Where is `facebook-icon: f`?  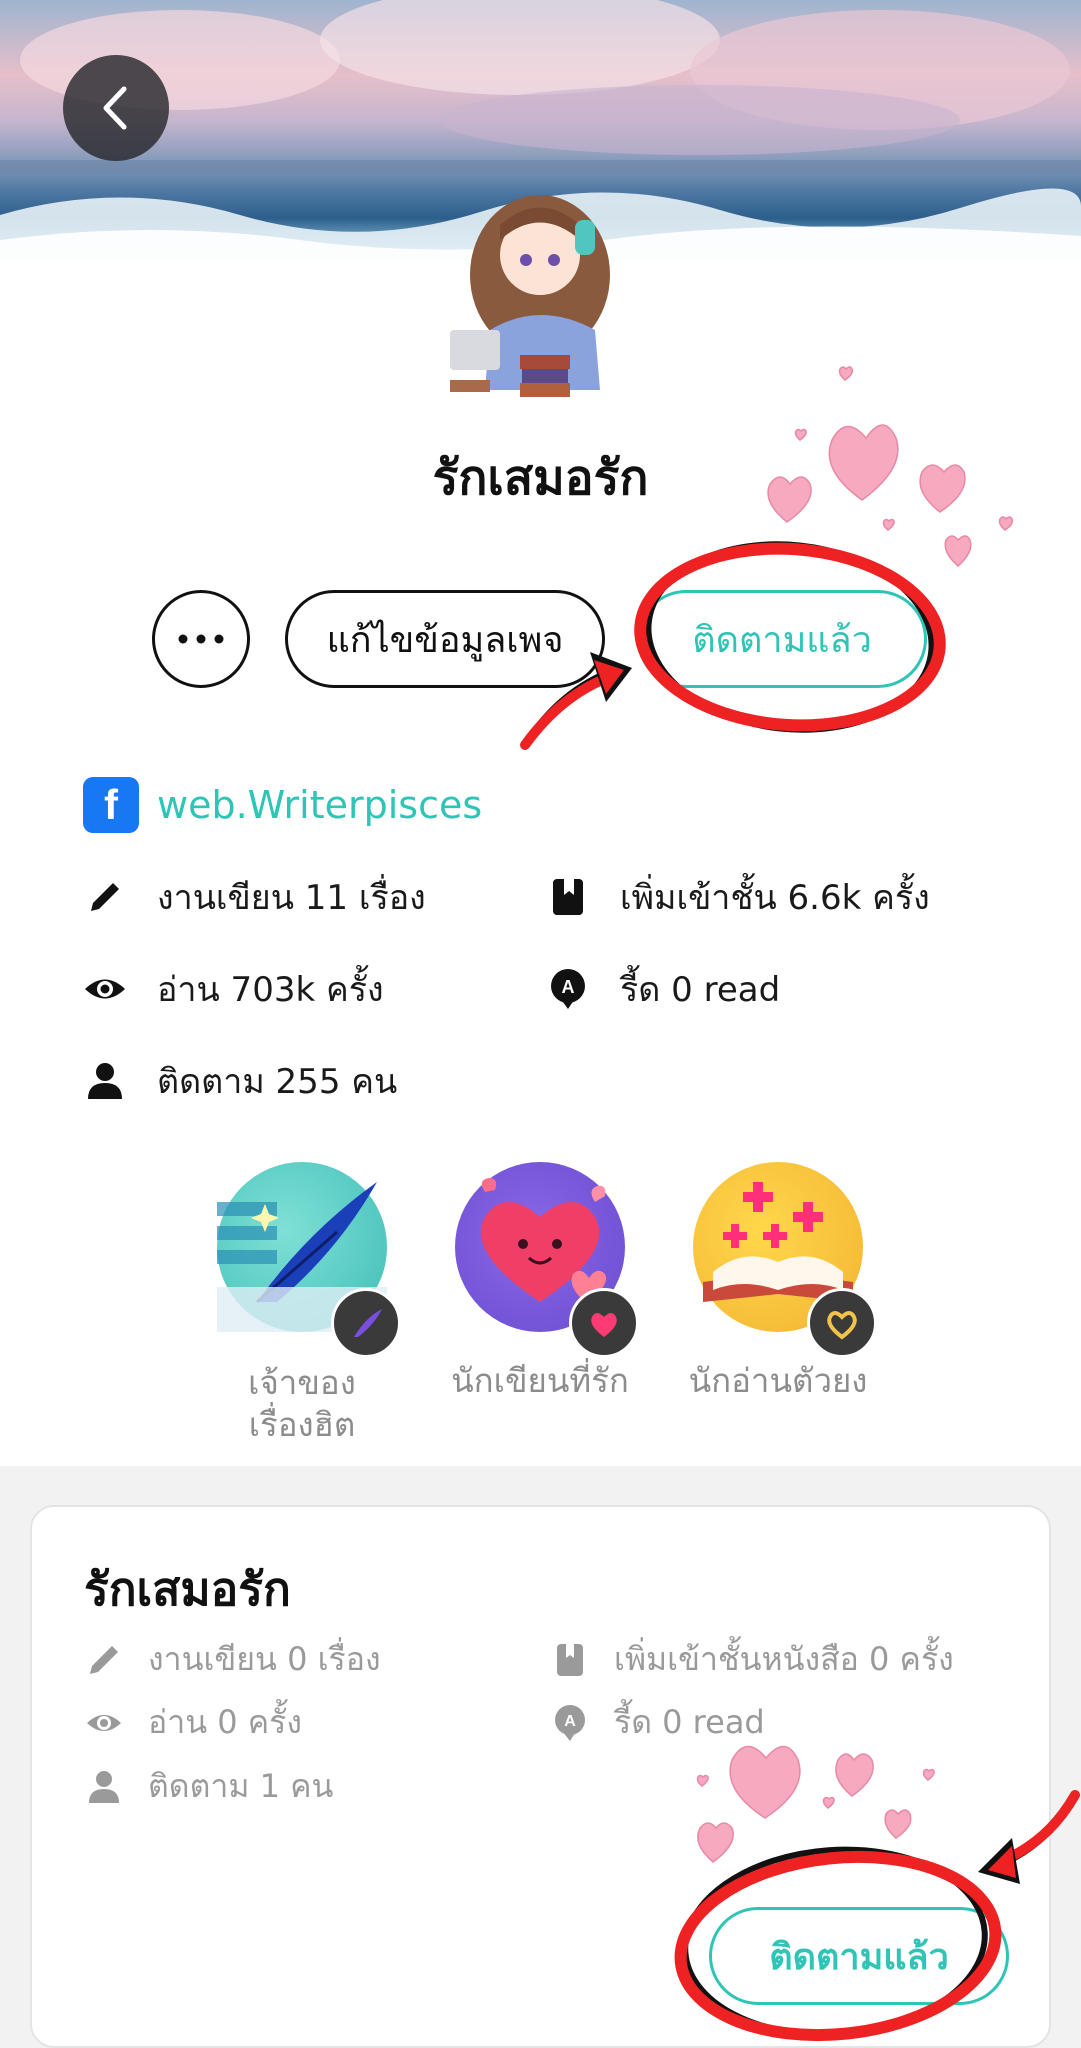
facebook-icon: f is located at coordinates (111, 805).